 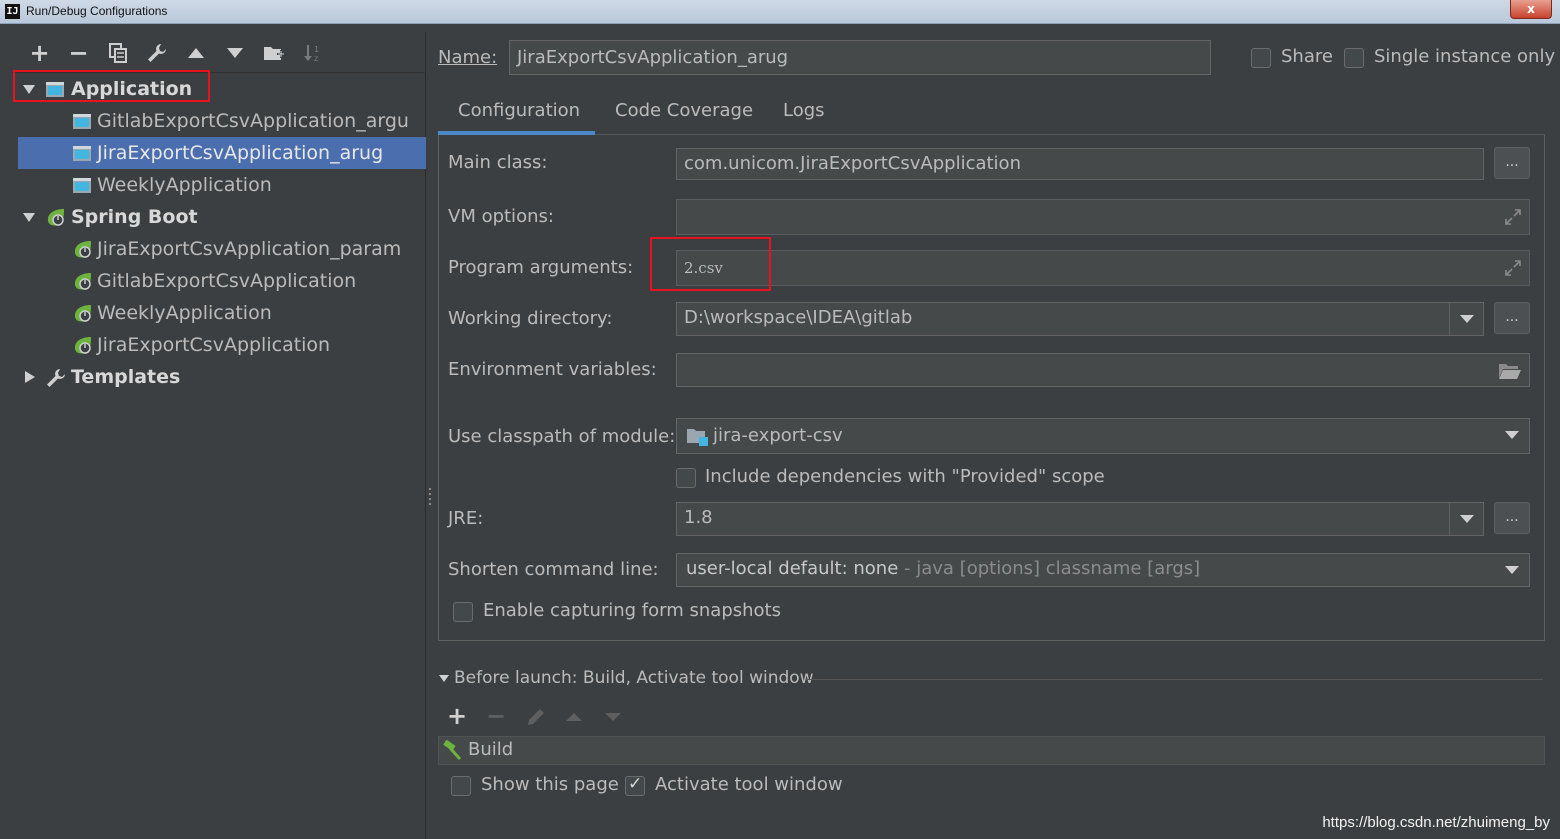 What do you see at coordinates (1080, 319) in the screenshot?
I see `working-directory-combo: D:\workspace\IDEA\gitlab` at bounding box center [1080, 319].